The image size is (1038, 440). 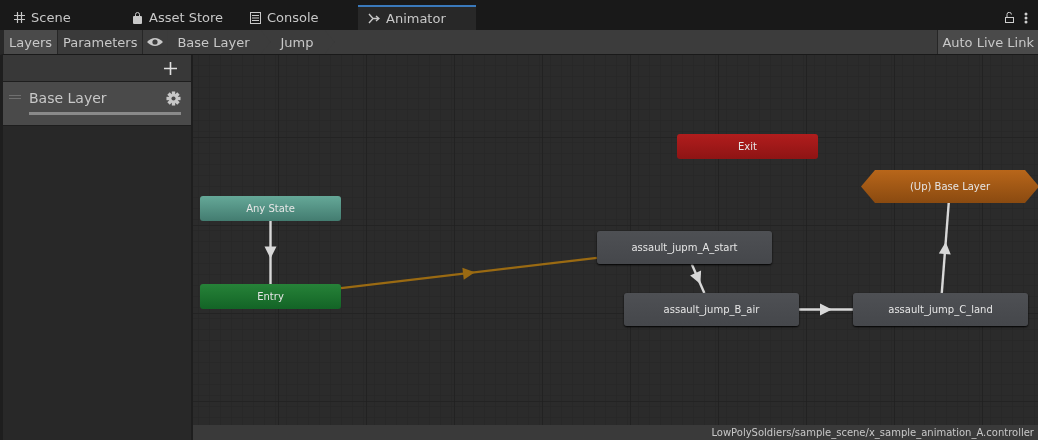 I want to click on bag-icon, so click(x=137, y=17).